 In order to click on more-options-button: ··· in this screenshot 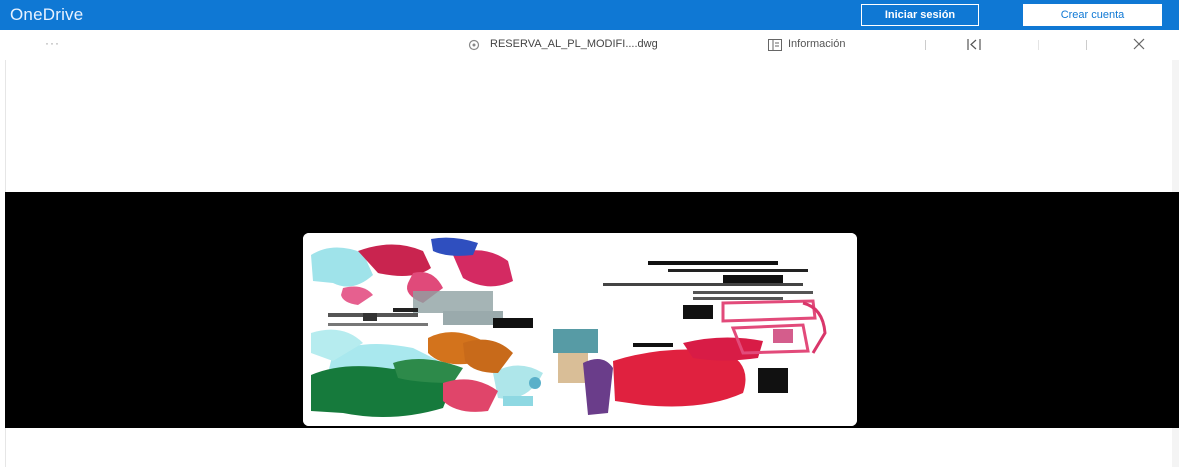, I will do `click(52, 43)`.